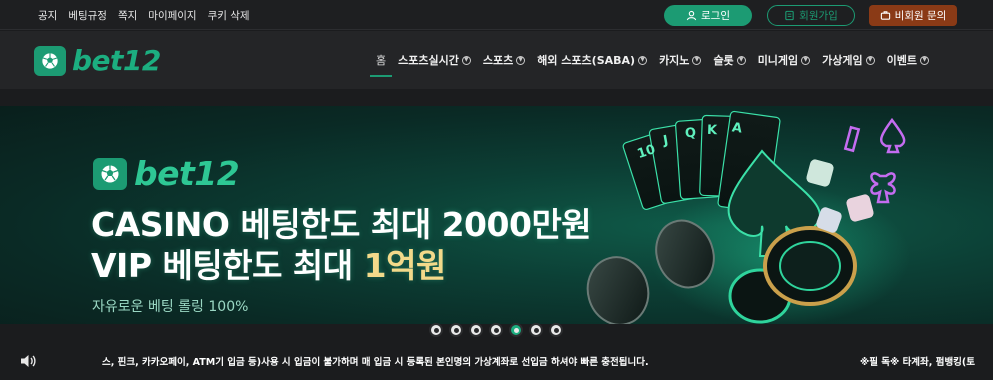  I want to click on nav-item-label: 스포츠, so click(498, 60).